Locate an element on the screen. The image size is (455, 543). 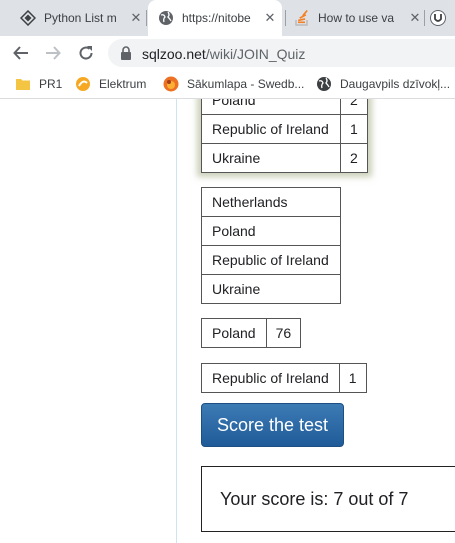
table-cell: 76 is located at coordinates (283, 333).